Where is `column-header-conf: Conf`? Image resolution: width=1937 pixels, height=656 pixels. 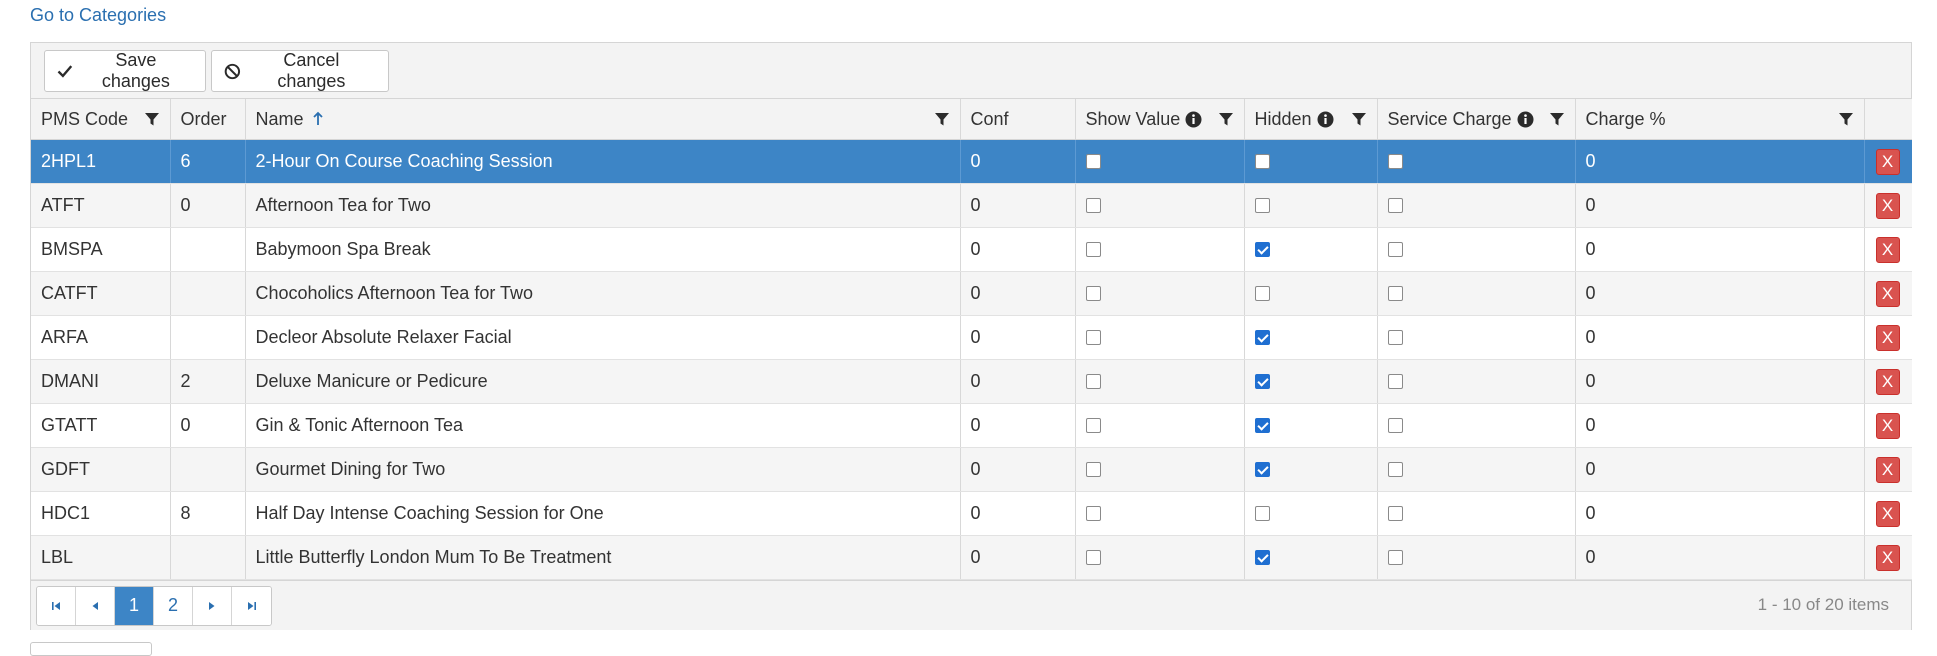 column-header-conf: Conf is located at coordinates (1018, 119).